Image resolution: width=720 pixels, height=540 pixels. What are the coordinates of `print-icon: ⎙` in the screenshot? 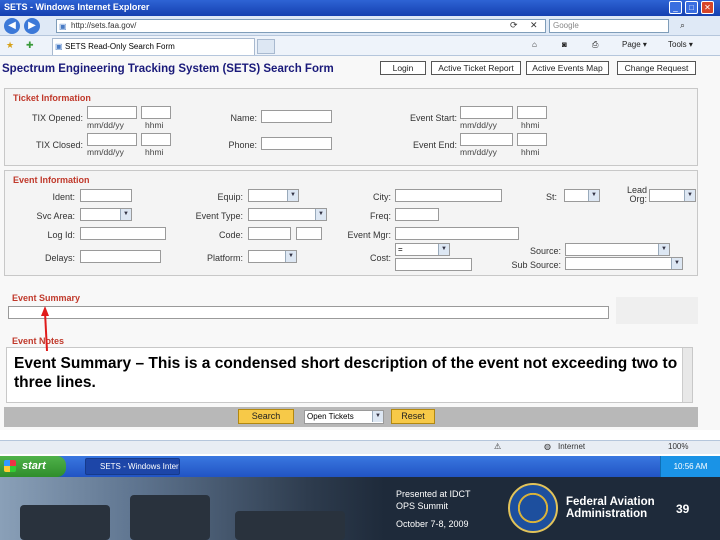 It's located at (595, 45).